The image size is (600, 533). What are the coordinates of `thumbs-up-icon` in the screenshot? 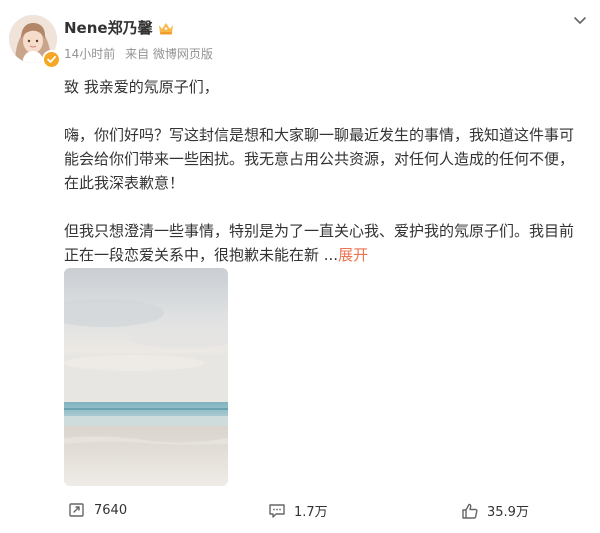 It's located at (470, 511).